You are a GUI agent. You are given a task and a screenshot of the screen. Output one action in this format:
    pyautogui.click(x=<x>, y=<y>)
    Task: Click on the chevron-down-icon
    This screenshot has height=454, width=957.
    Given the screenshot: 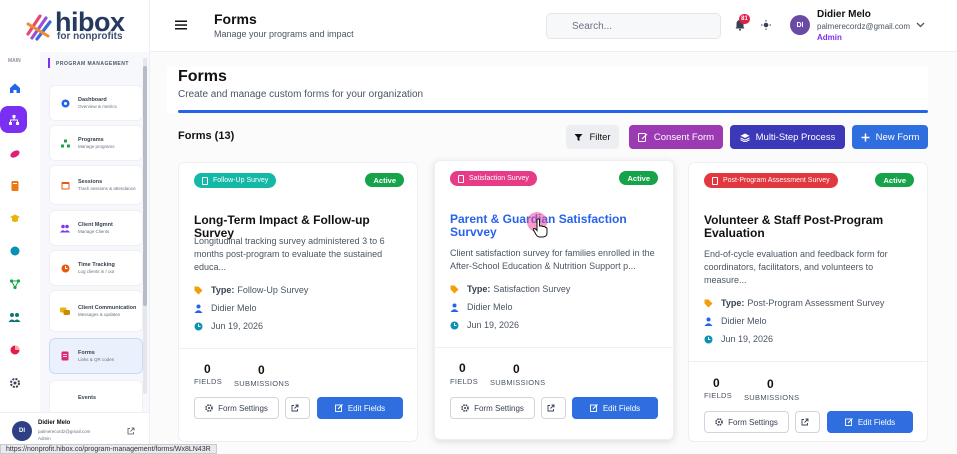 What is the action you would take?
    pyautogui.click(x=920, y=25)
    